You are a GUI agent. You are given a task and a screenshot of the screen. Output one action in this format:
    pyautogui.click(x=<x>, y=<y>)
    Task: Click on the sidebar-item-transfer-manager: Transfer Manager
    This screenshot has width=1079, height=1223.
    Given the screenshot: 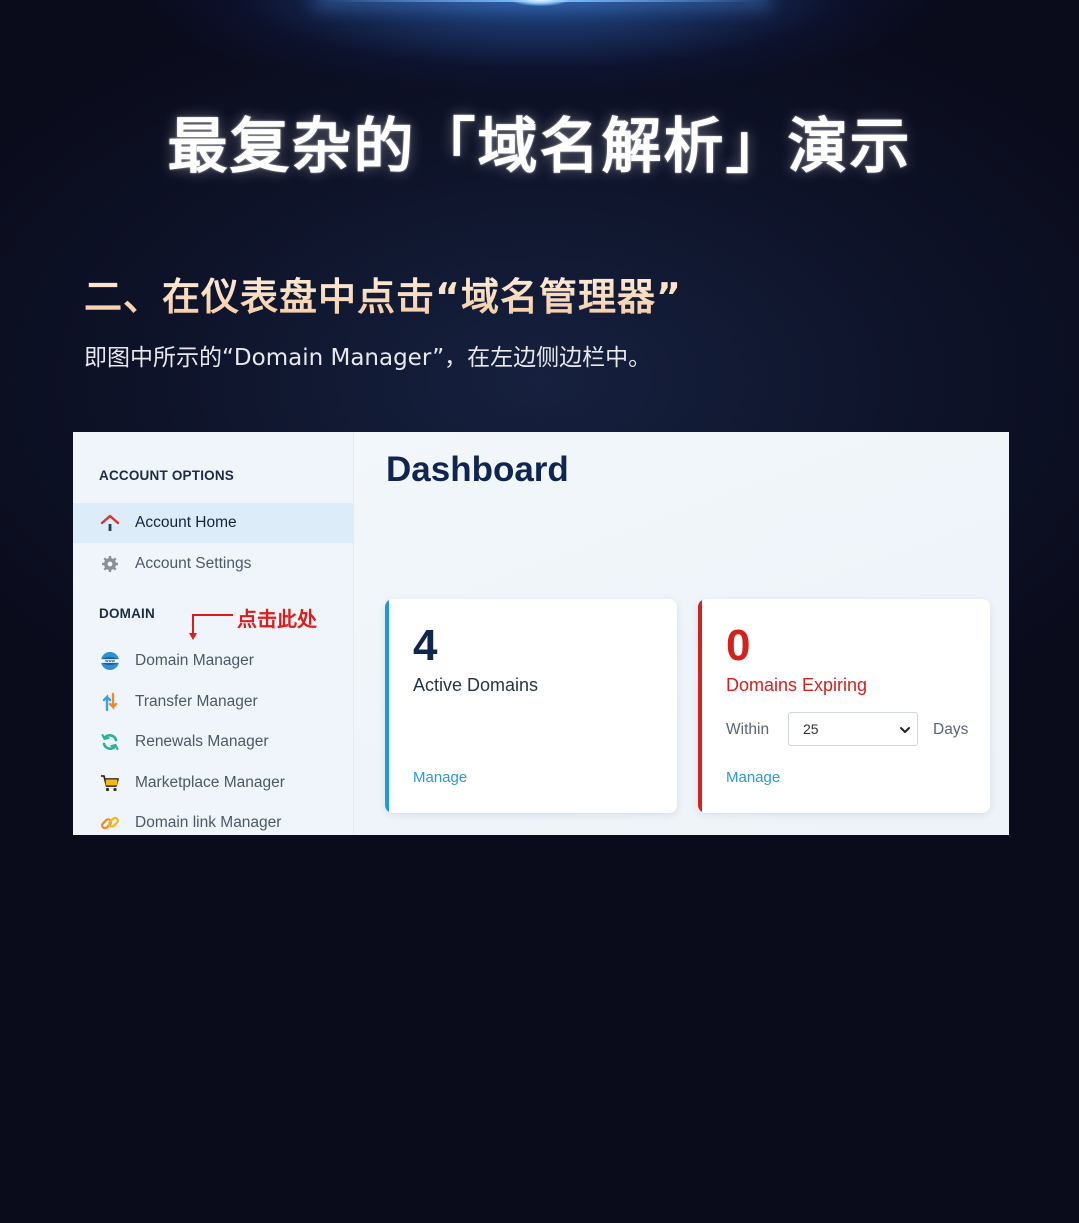 What is the action you would take?
    pyautogui.click(x=213, y=702)
    